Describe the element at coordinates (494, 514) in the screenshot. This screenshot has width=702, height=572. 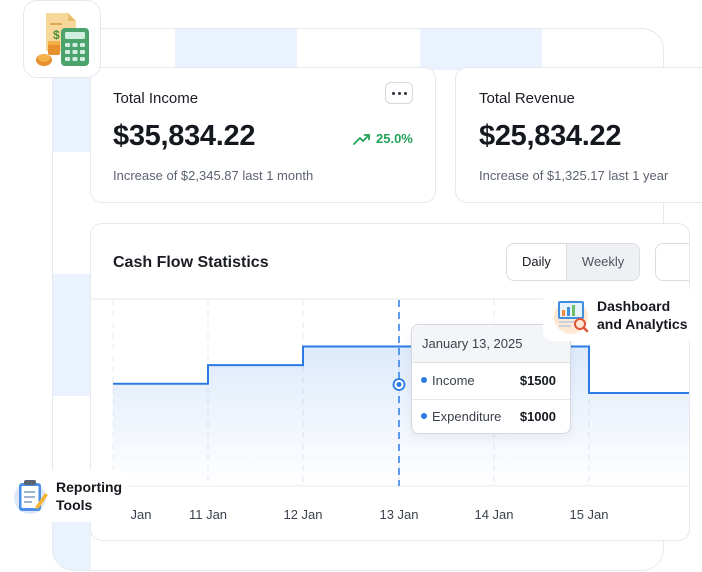
I see `x-tick-label: 14 Jan` at that location.